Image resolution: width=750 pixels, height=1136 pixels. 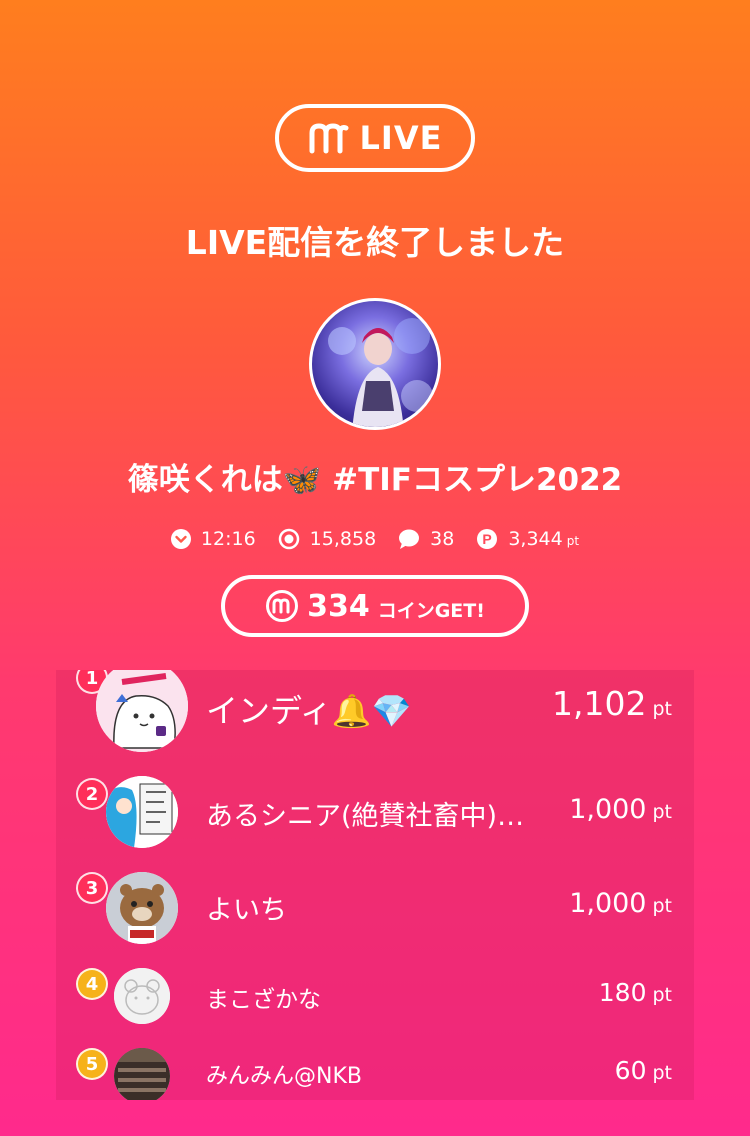 I want to click on user-name: みんみん@NKB, so click(x=284, y=1076).